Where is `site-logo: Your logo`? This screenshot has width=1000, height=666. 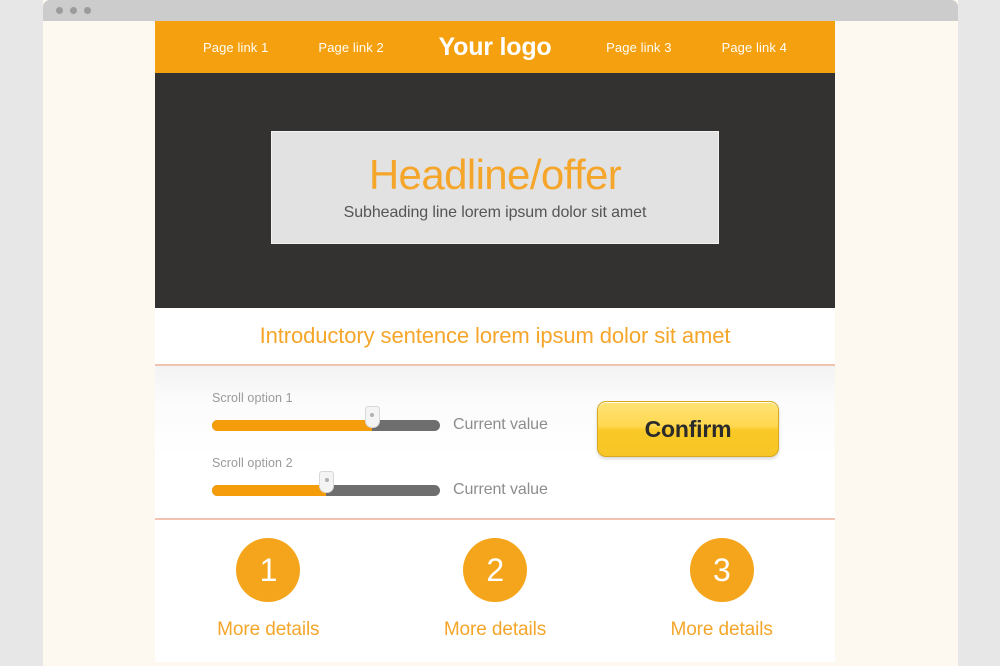 site-logo: Your logo is located at coordinates (495, 47).